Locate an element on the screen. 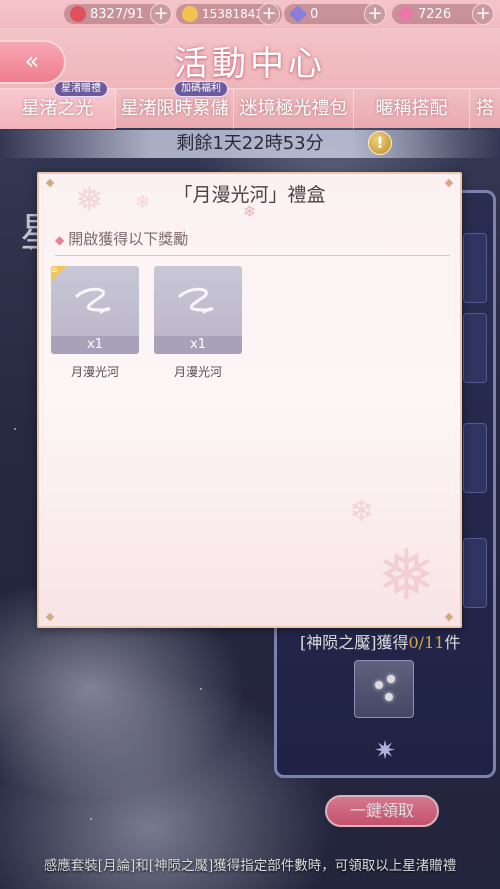 The image size is (500, 889). add-stamina-button: + is located at coordinates (161, 14).